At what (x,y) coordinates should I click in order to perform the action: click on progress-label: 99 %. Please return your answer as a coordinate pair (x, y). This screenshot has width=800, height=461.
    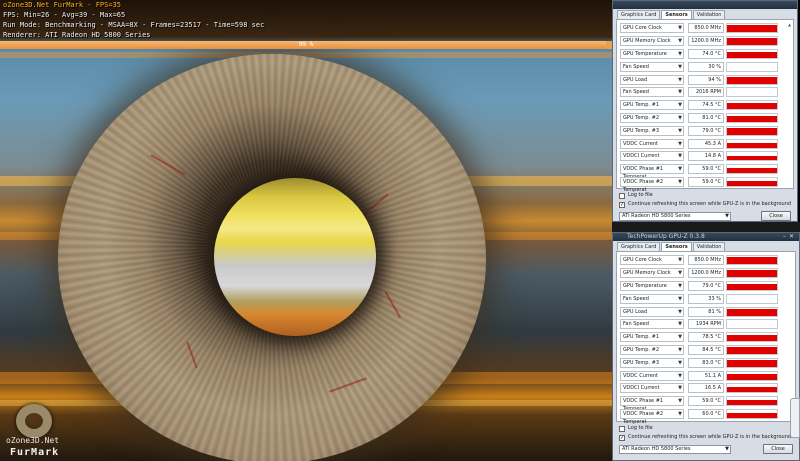
    Looking at the image, I should click on (306, 44).